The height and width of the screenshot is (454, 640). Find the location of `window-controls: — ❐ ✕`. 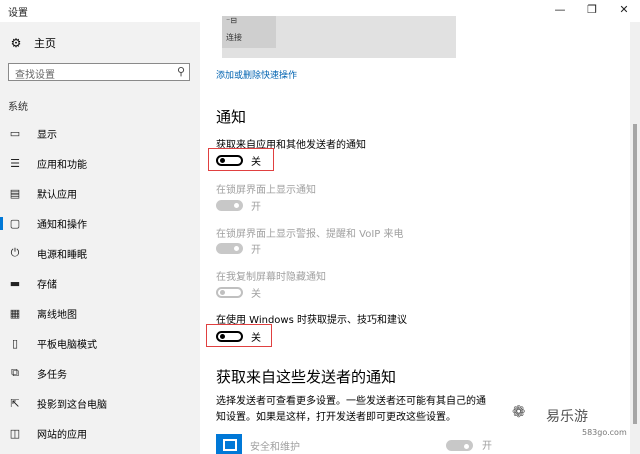

window-controls: — ❐ ✕ is located at coordinates (592, 11).